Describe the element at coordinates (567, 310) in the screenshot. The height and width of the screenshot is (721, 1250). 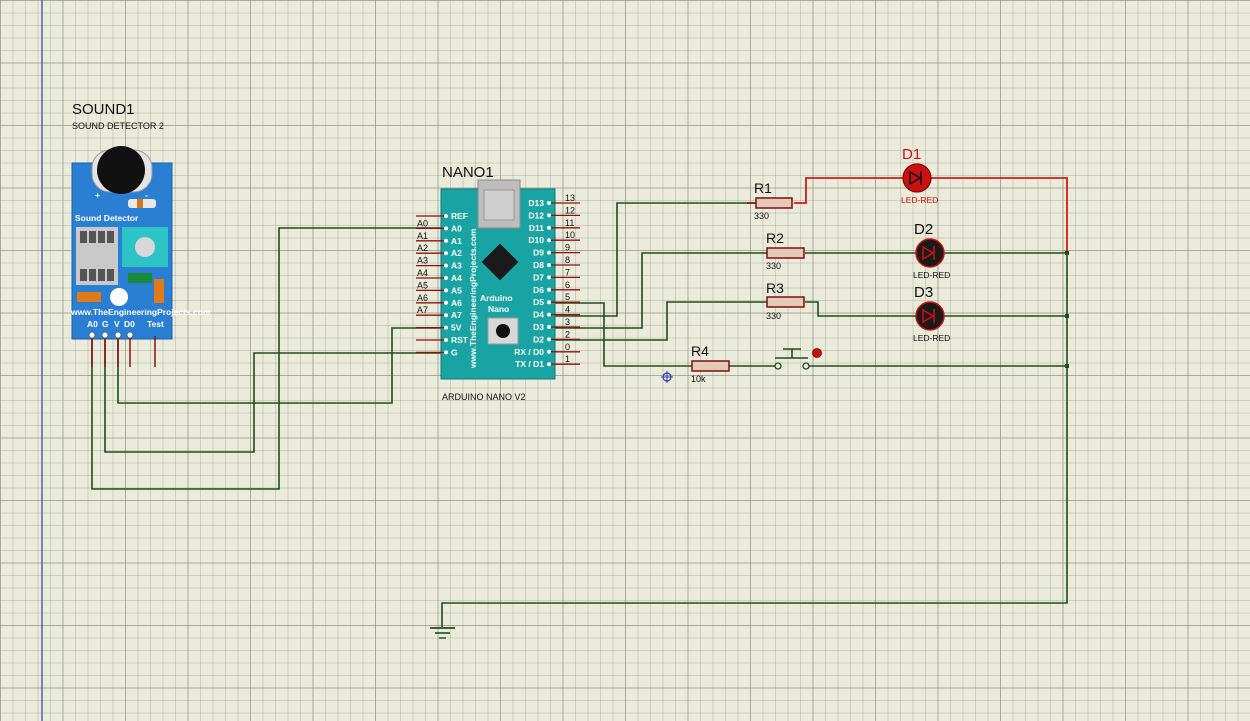
I see `nano-pin-number: 4` at that location.